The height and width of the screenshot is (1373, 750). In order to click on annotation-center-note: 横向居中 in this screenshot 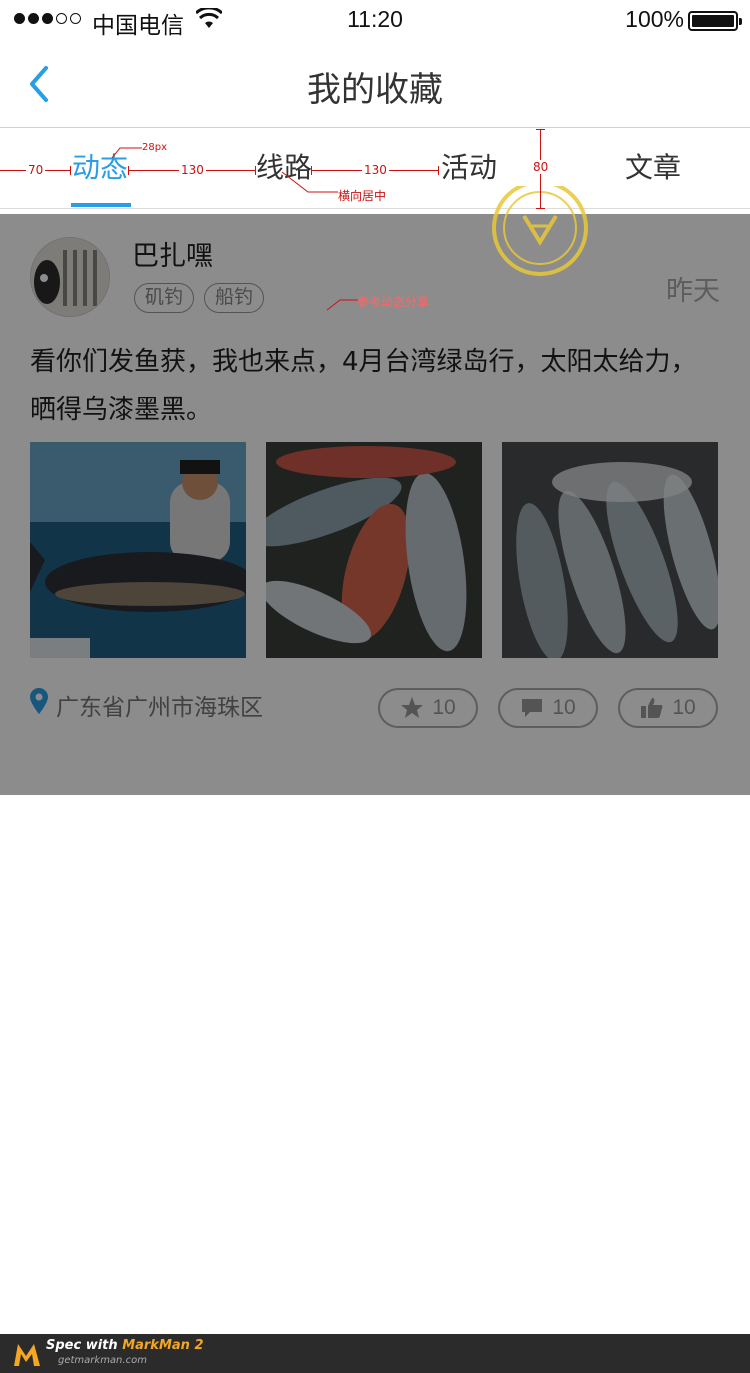, I will do `click(362, 196)`.